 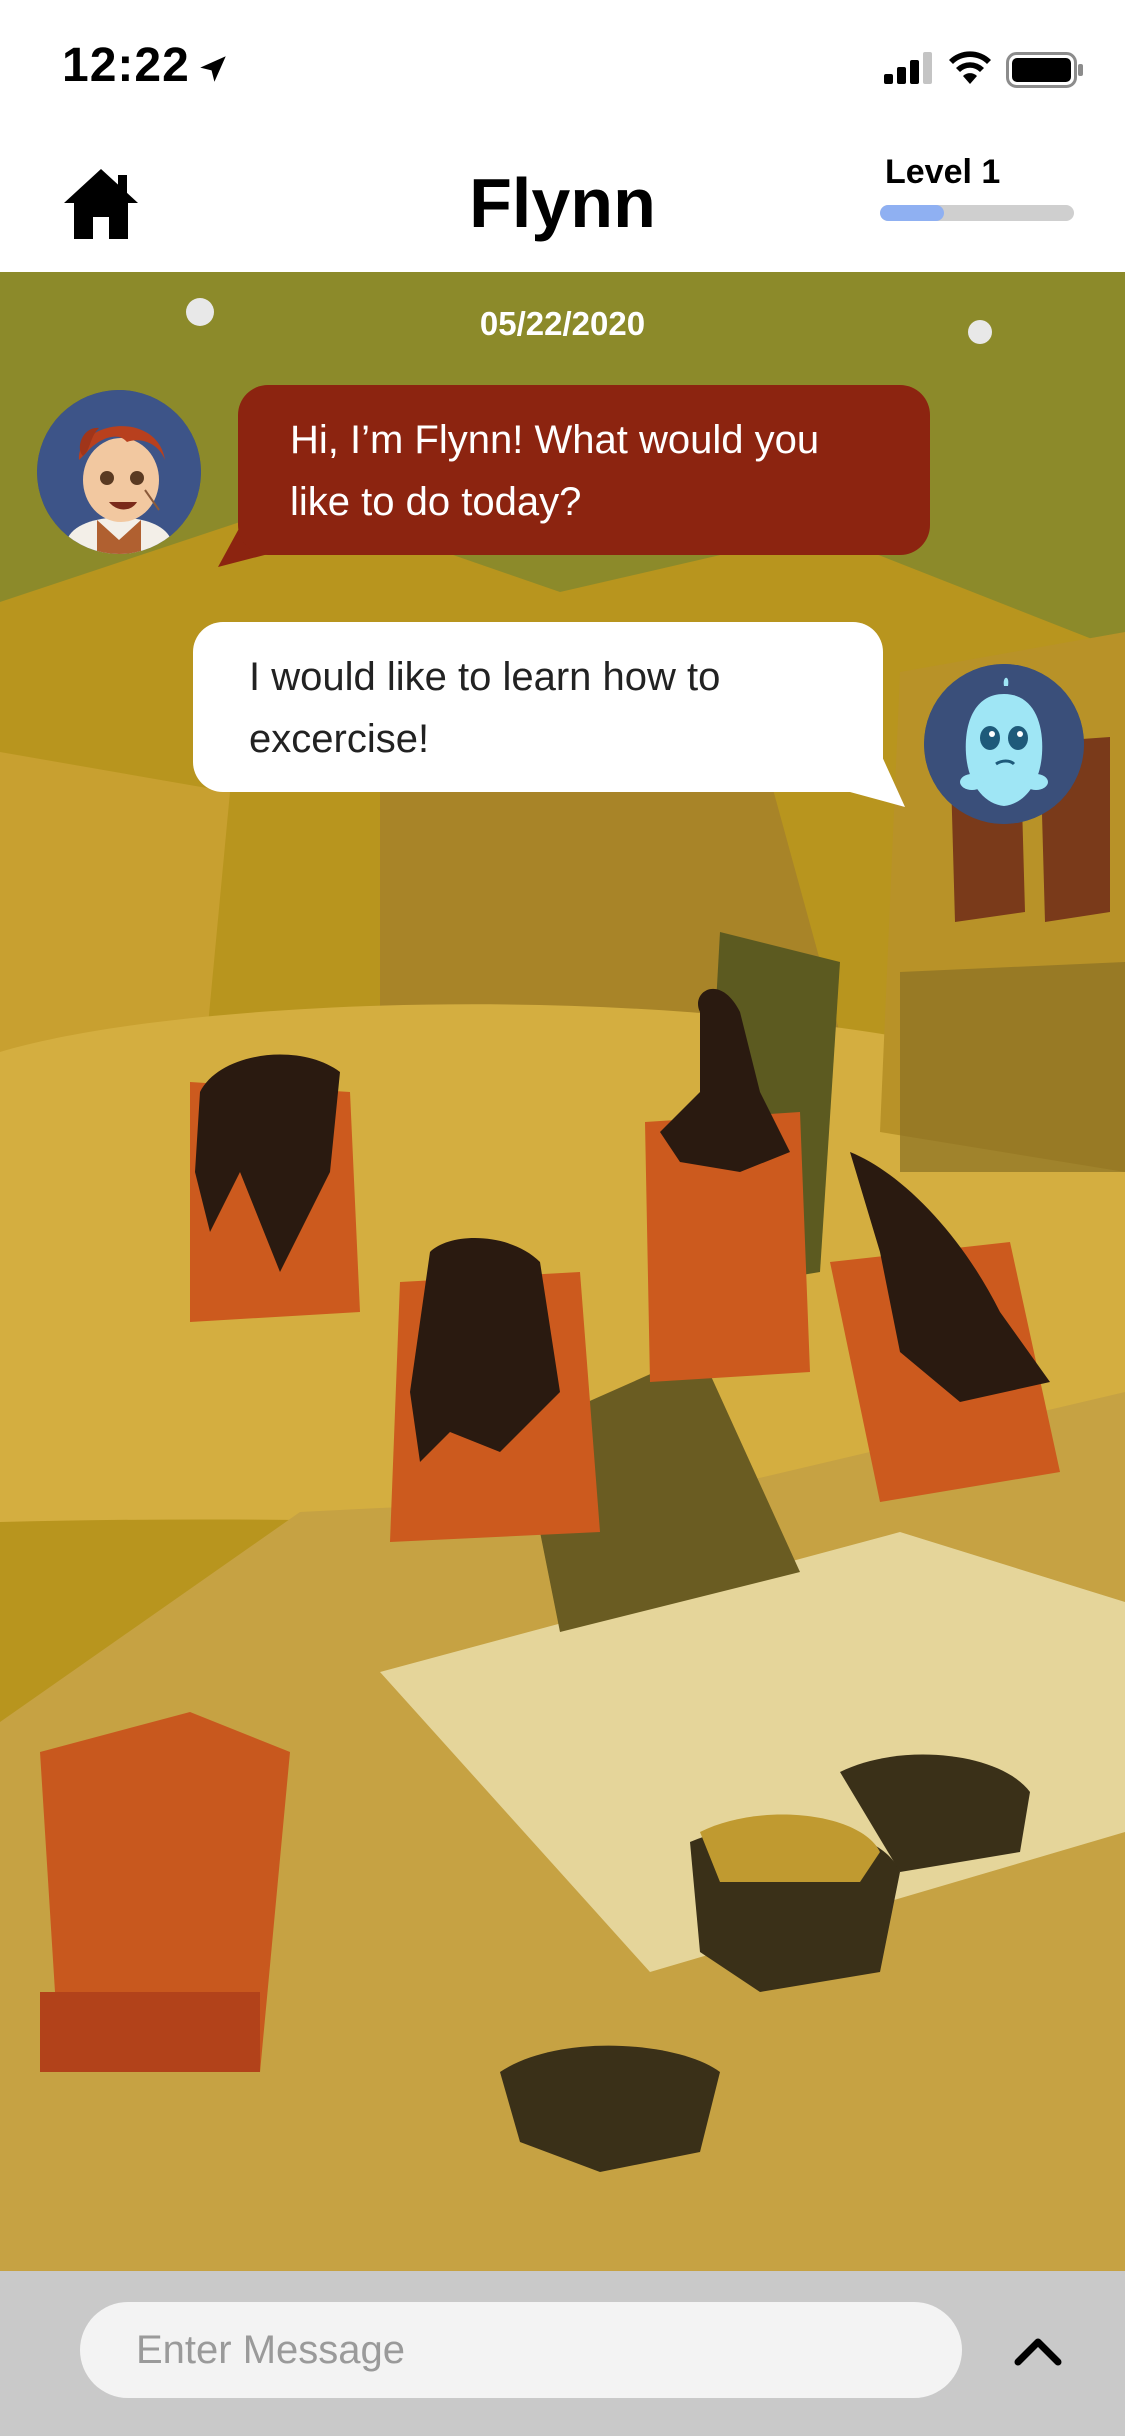 What do you see at coordinates (1044, 70) in the screenshot?
I see `battery-icon` at bounding box center [1044, 70].